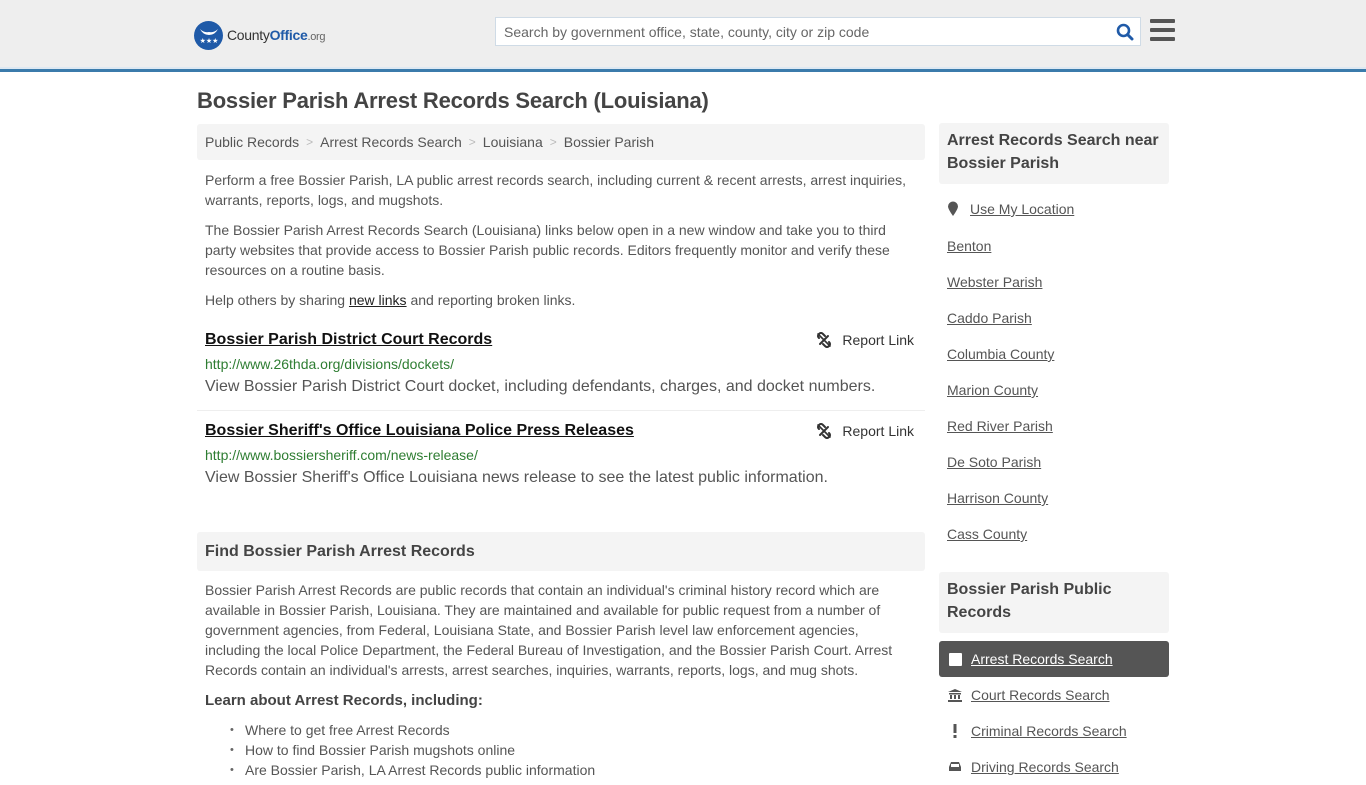  Describe the element at coordinates (561, 410) in the screenshot. I see `result-divider` at that location.